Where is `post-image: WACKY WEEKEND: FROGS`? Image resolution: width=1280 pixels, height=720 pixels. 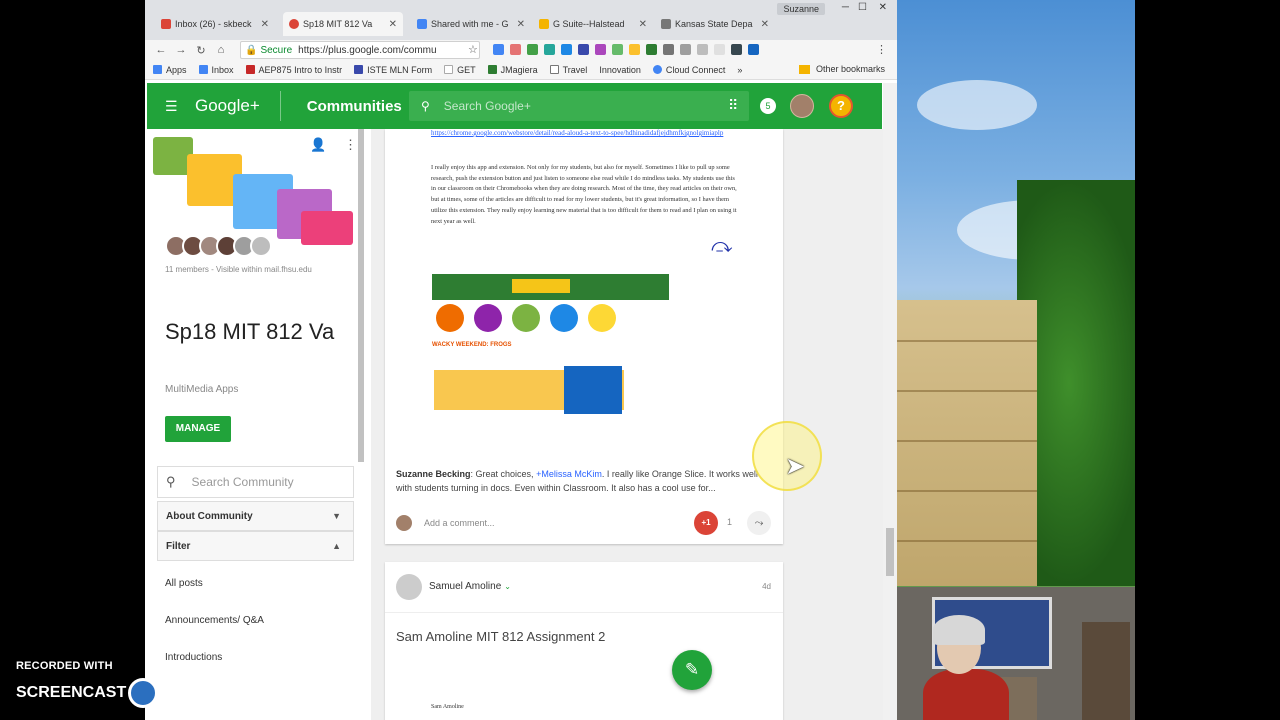 post-image: WACKY WEEKEND: FROGS is located at coordinates (550, 346).